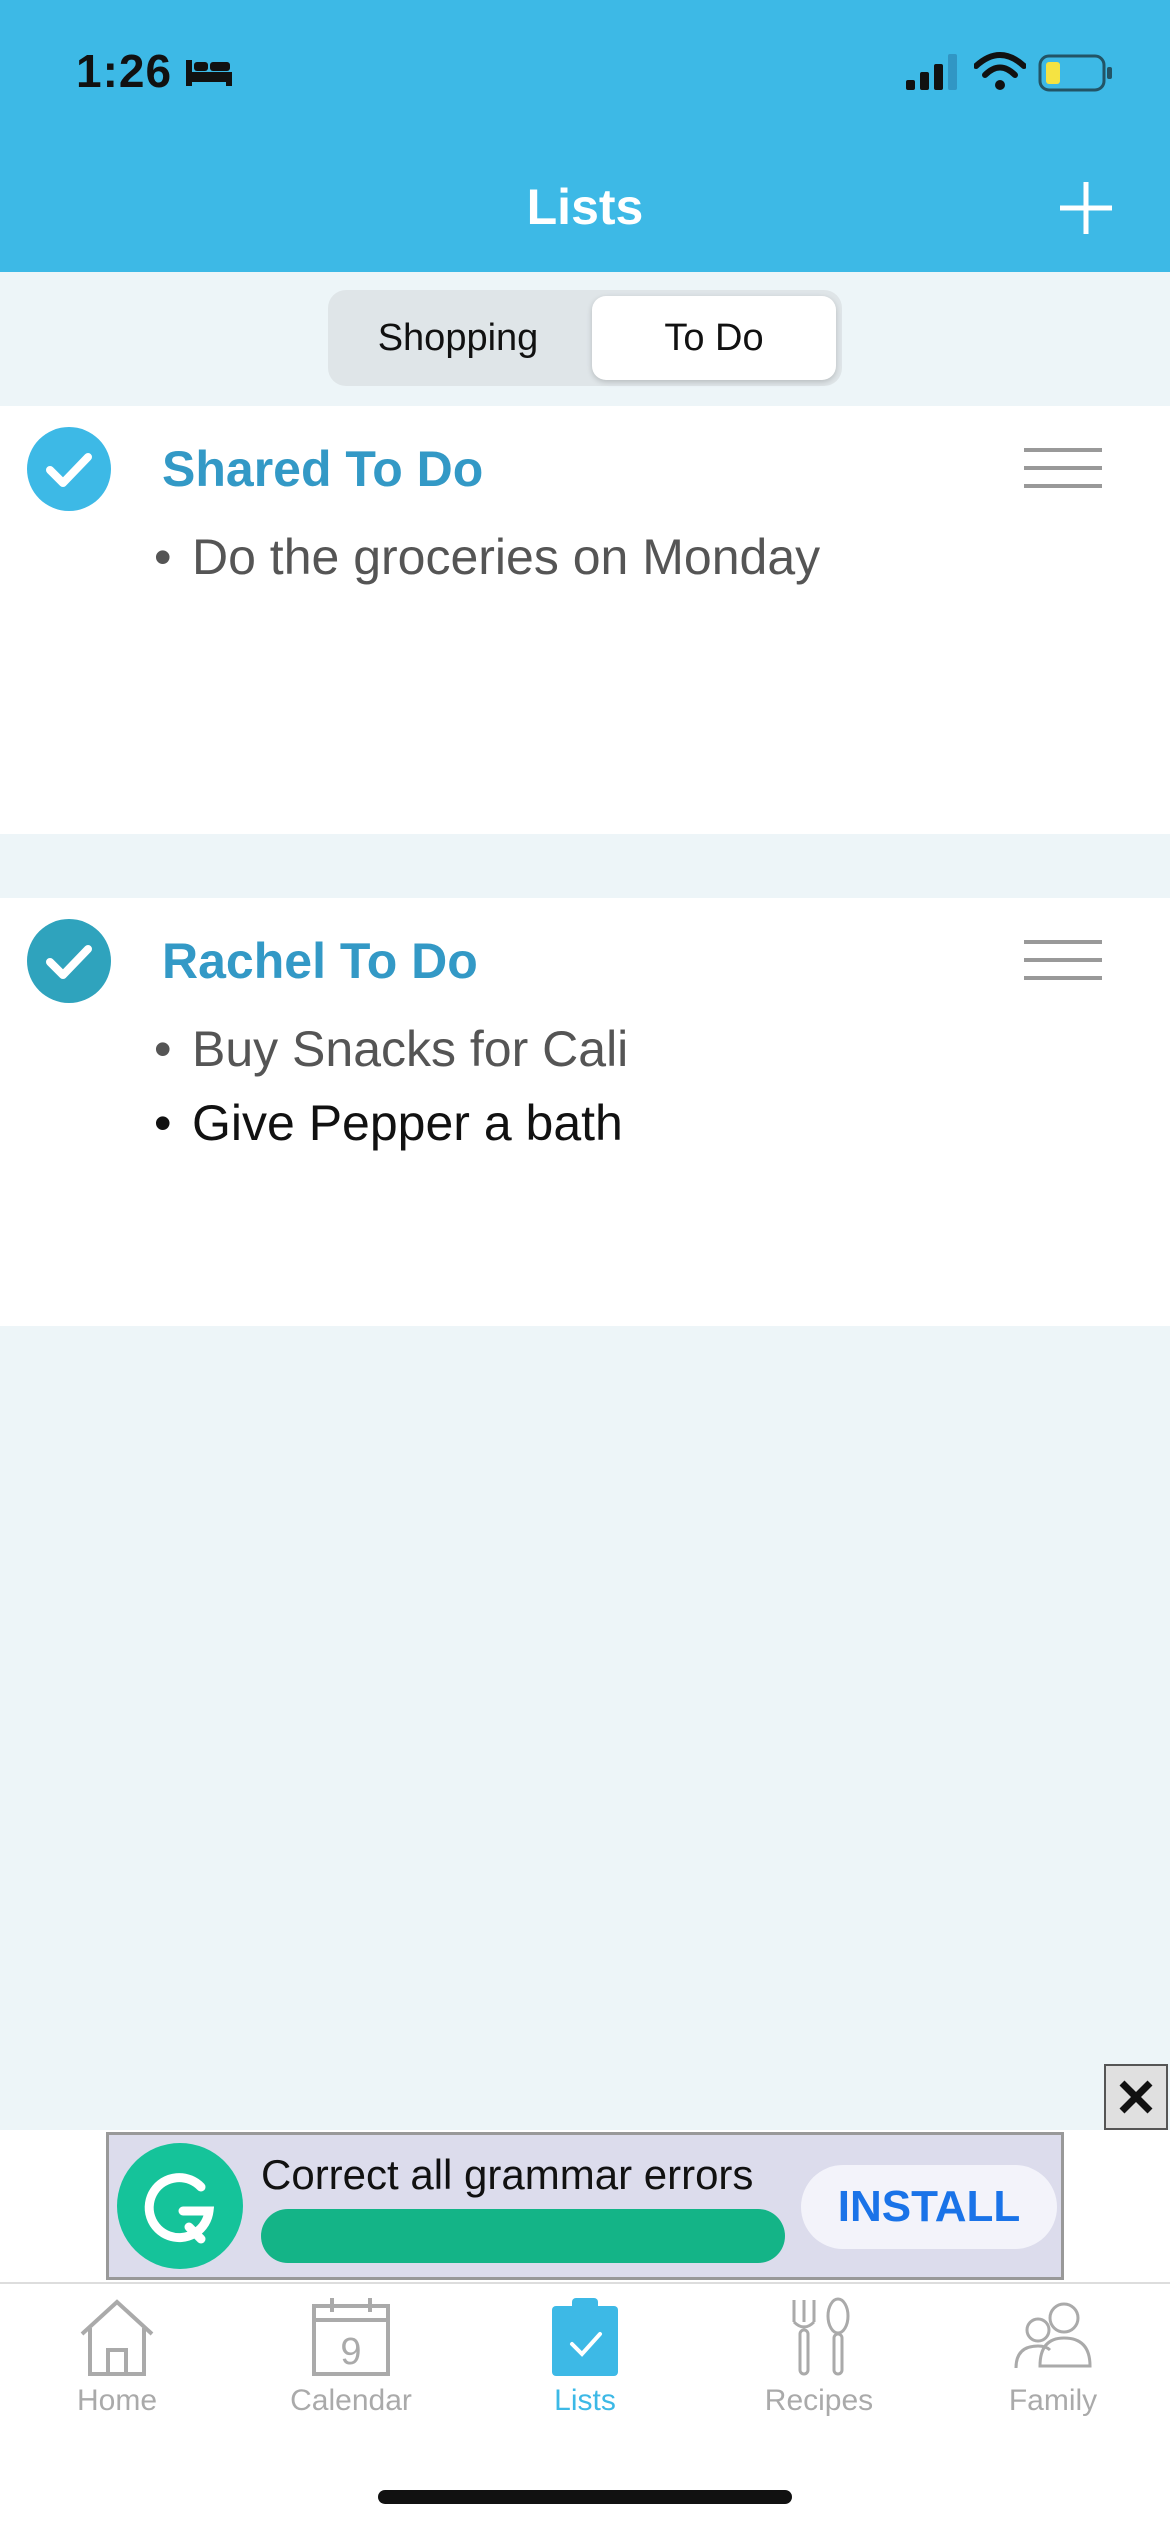 The width and height of the screenshot is (1170, 2532). Describe the element at coordinates (1000, 71) in the screenshot. I see `wifi-icon` at that location.